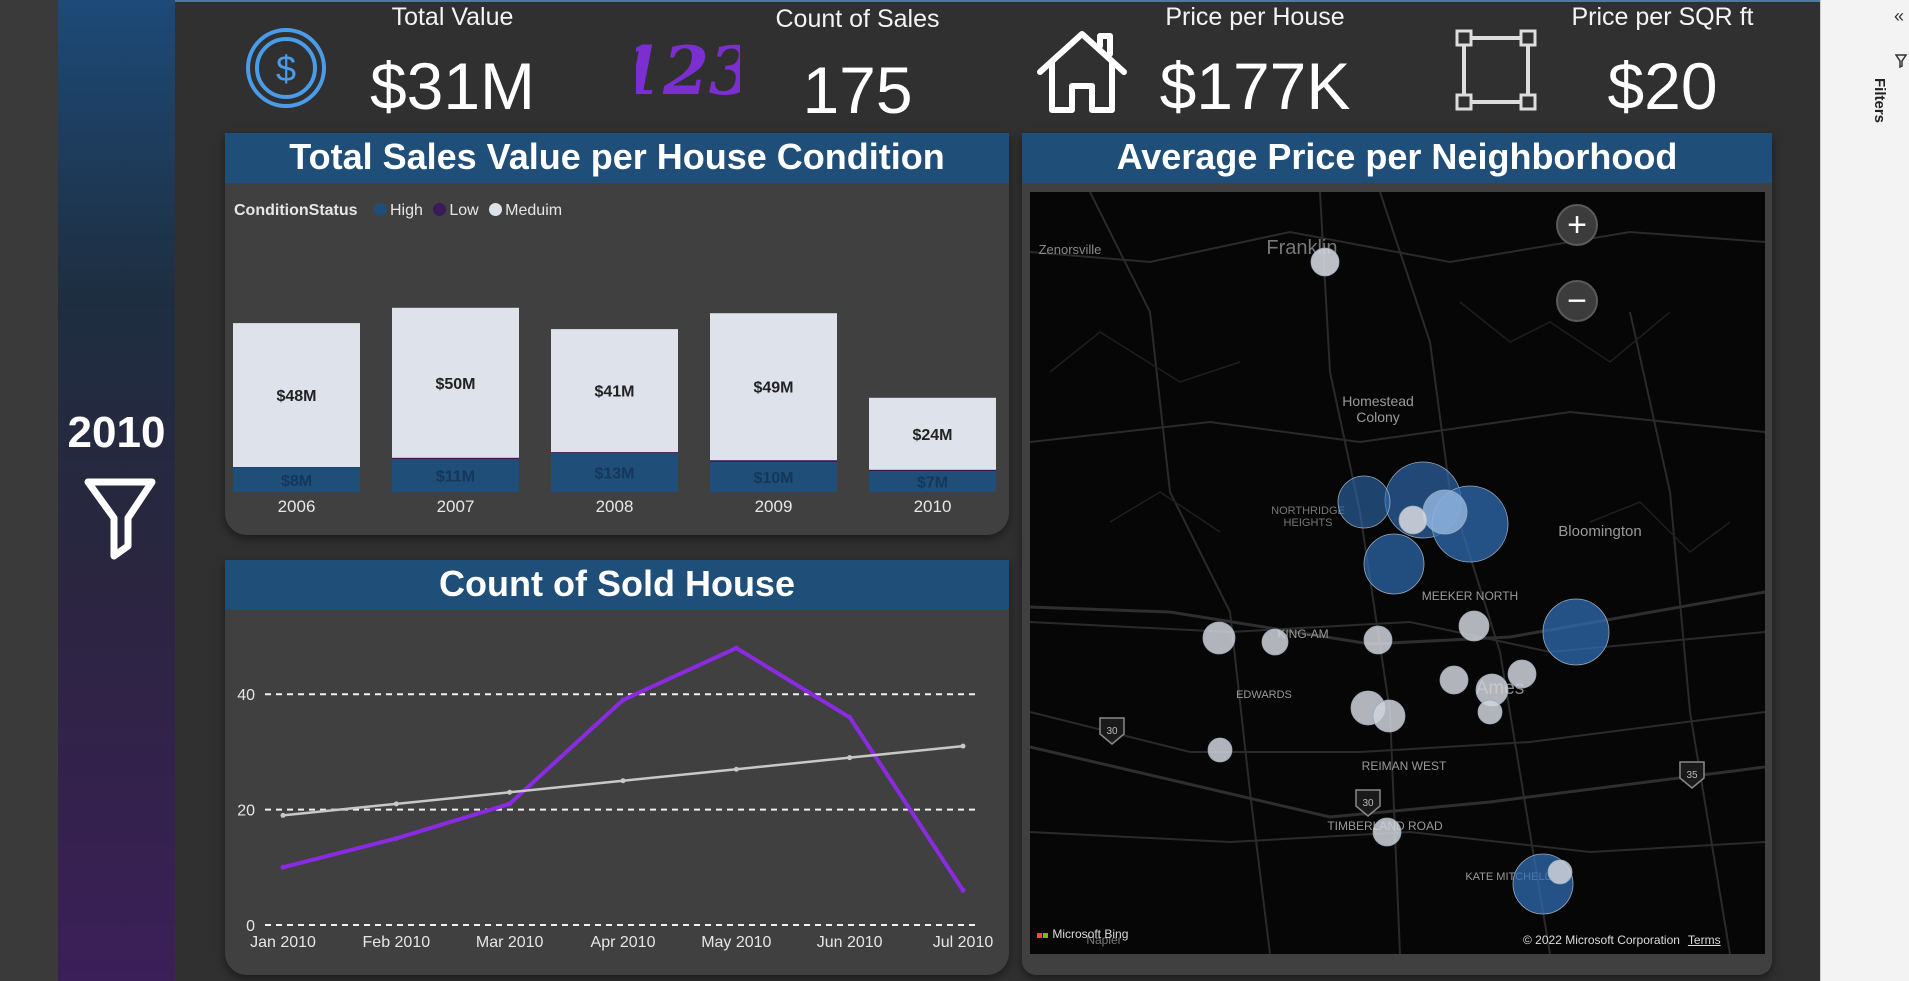 This screenshot has width=1909, height=981. I want to click on bar-x-tick-label: 2010, so click(933, 506).